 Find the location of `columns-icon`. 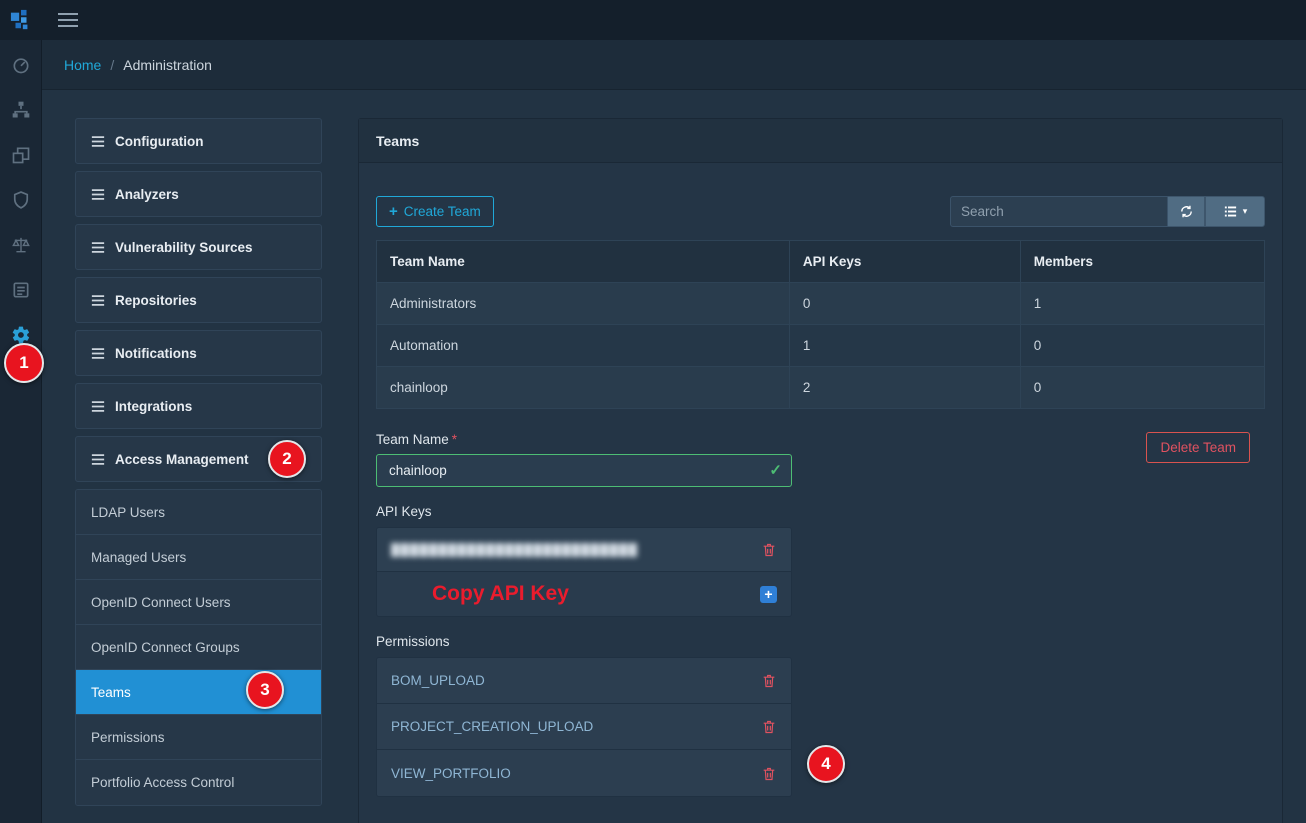

columns-icon is located at coordinates (1230, 211).